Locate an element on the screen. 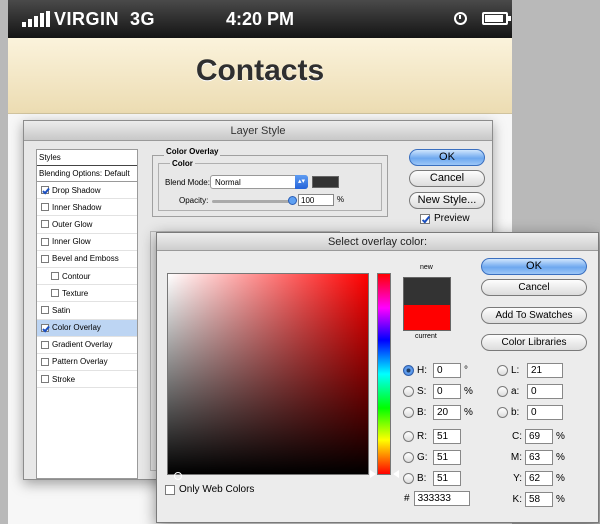 This screenshot has width=600, height=524. green-row: G: 51 is located at coordinates (433, 457).